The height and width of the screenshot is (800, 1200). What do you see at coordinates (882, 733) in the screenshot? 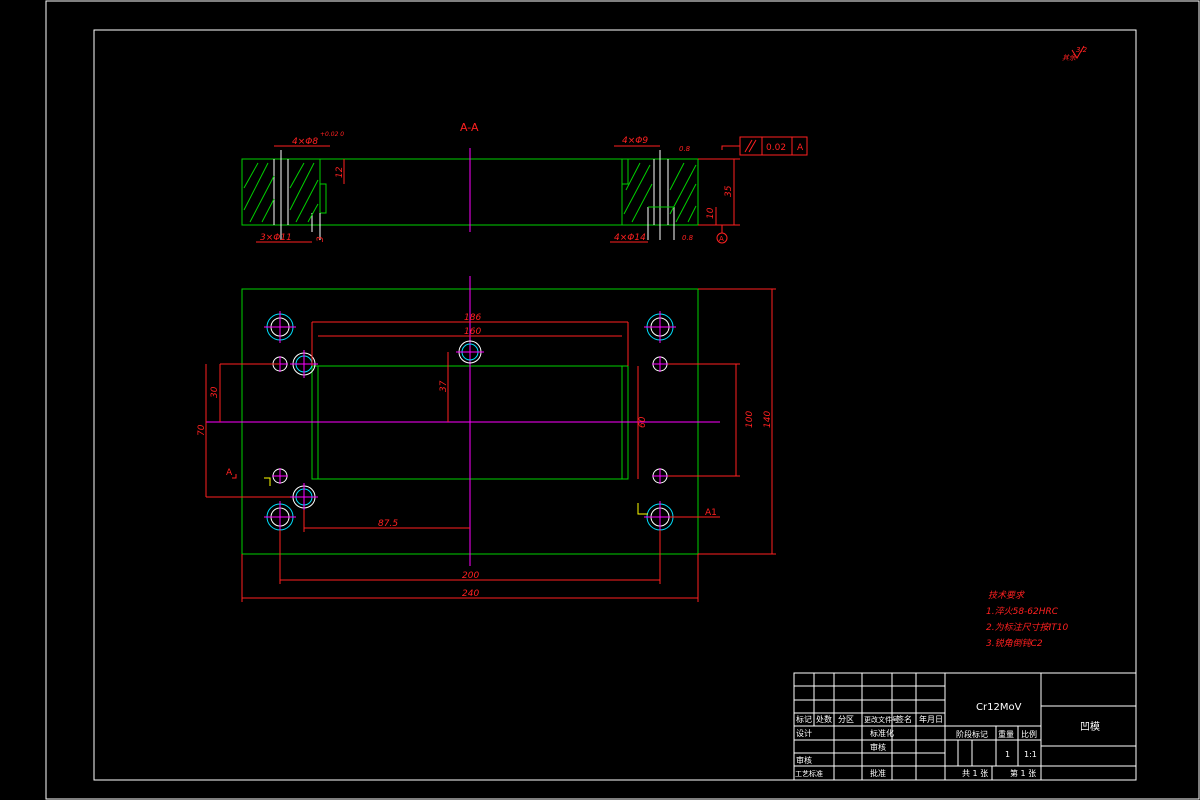
I see `tb-row-standard: 标准化` at bounding box center [882, 733].